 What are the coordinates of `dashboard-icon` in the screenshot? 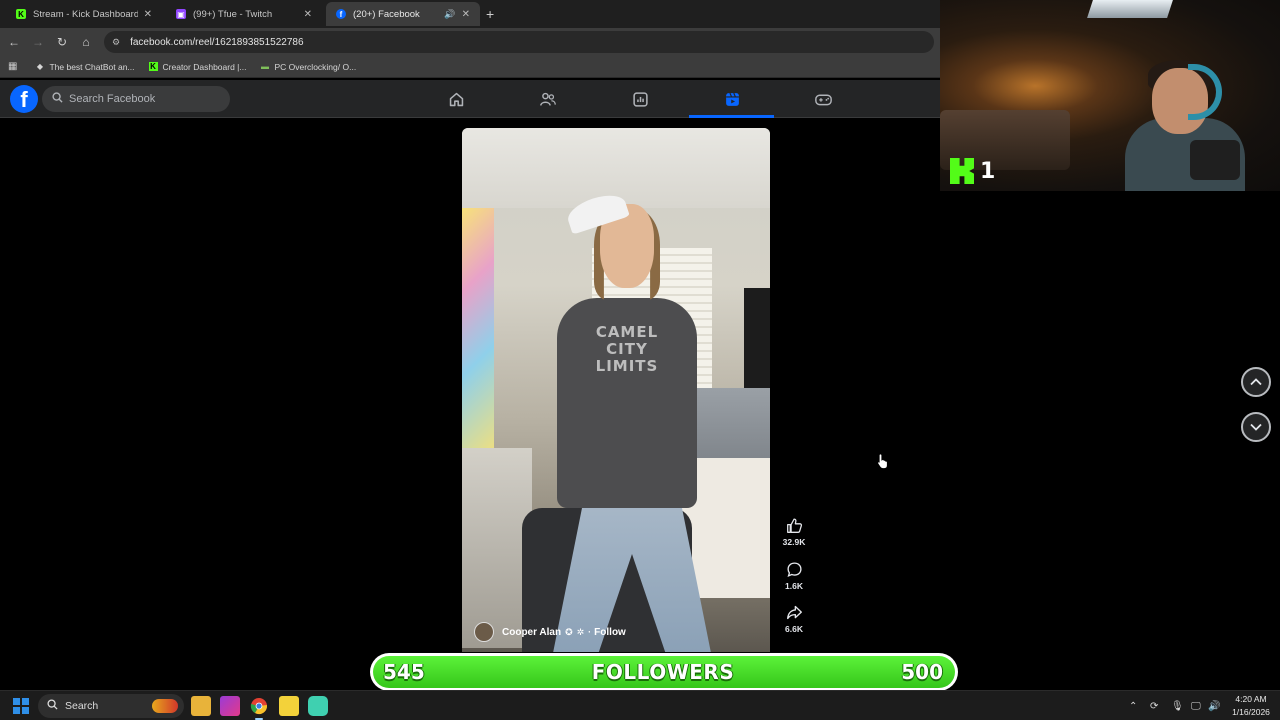 It's located at (640, 99).